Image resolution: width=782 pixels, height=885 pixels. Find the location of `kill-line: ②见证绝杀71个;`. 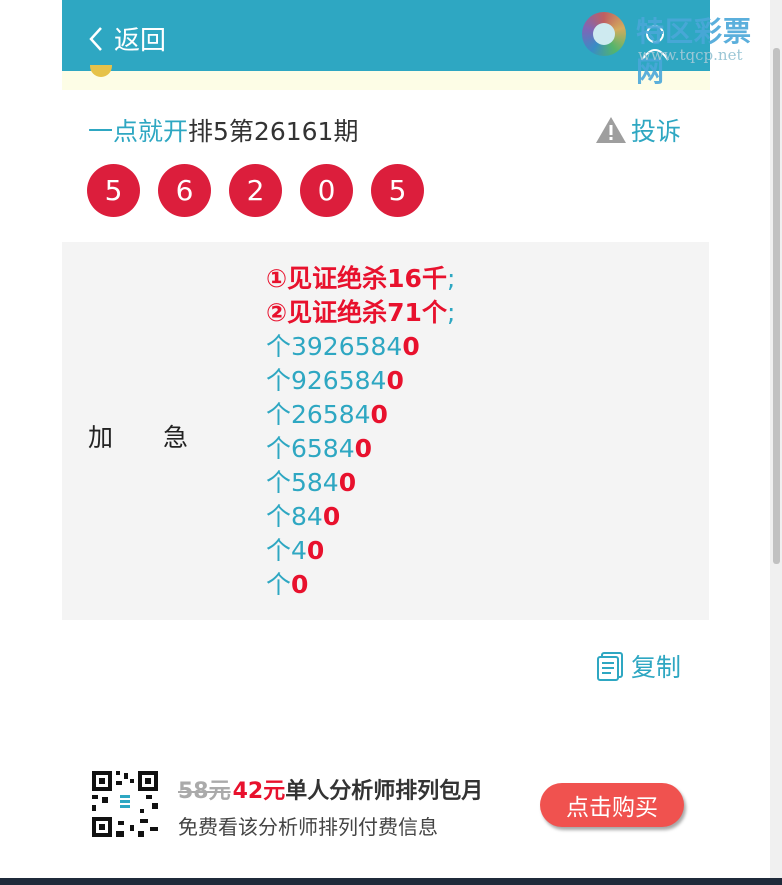

kill-line: ②见证绝杀71个; is located at coordinates (361, 312).